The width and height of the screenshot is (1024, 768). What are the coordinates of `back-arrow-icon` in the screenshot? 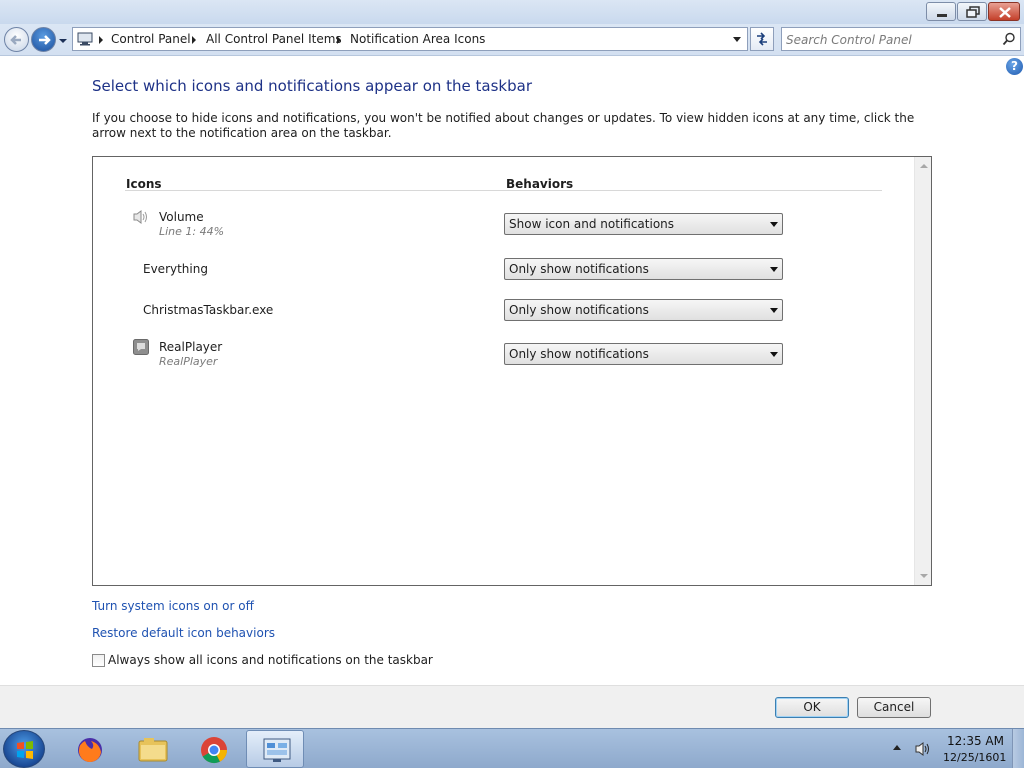 It's located at (15, 40).